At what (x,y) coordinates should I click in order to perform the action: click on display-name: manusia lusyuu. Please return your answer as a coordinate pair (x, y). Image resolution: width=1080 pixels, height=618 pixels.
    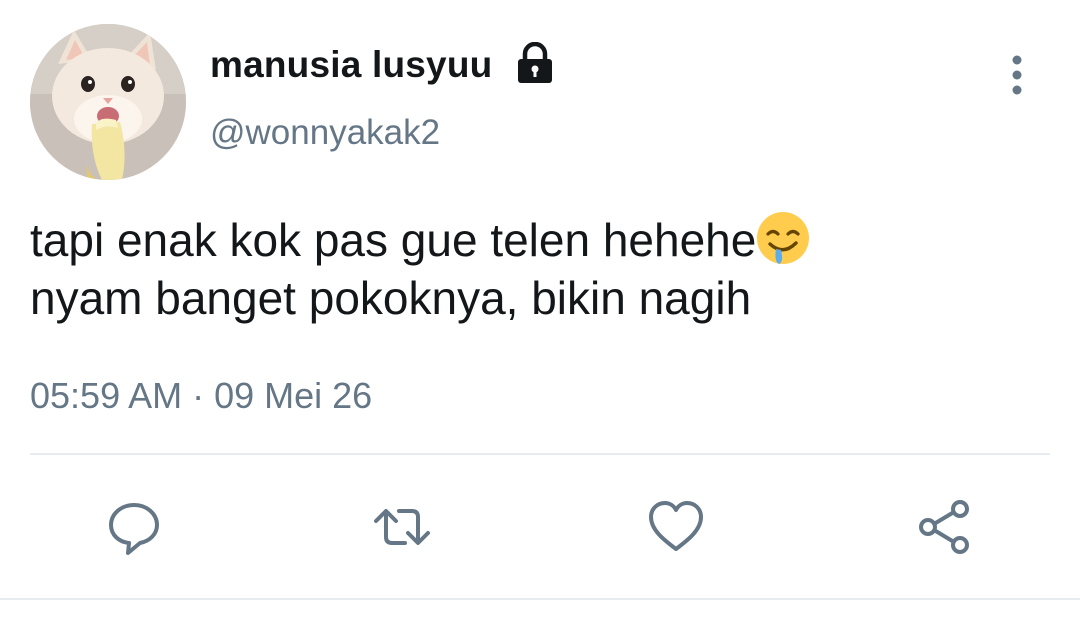
    Looking at the image, I should click on (351, 65).